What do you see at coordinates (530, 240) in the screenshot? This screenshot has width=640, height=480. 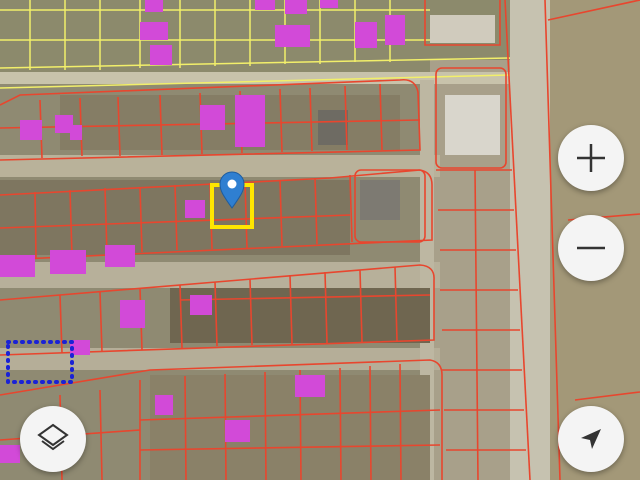 I see `main-road` at bounding box center [530, 240].